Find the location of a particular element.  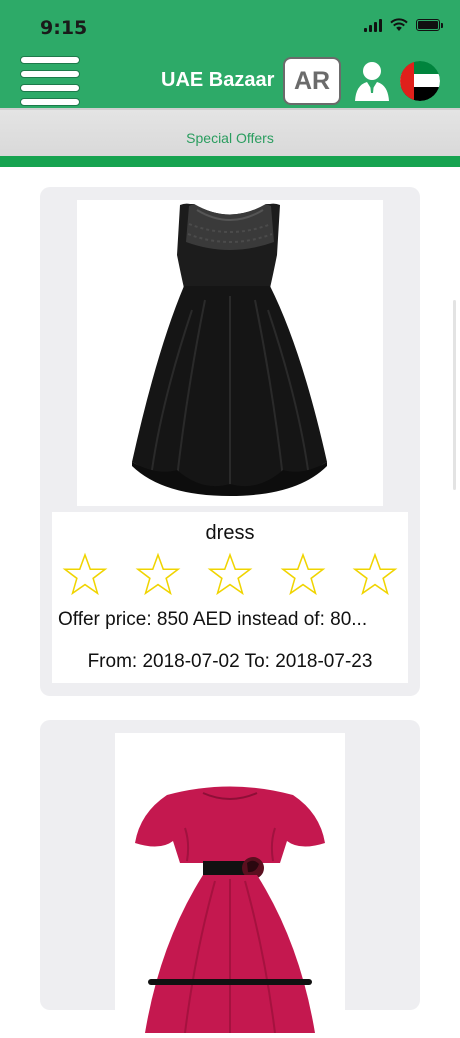

section-title: Special Offers is located at coordinates (230, 138).